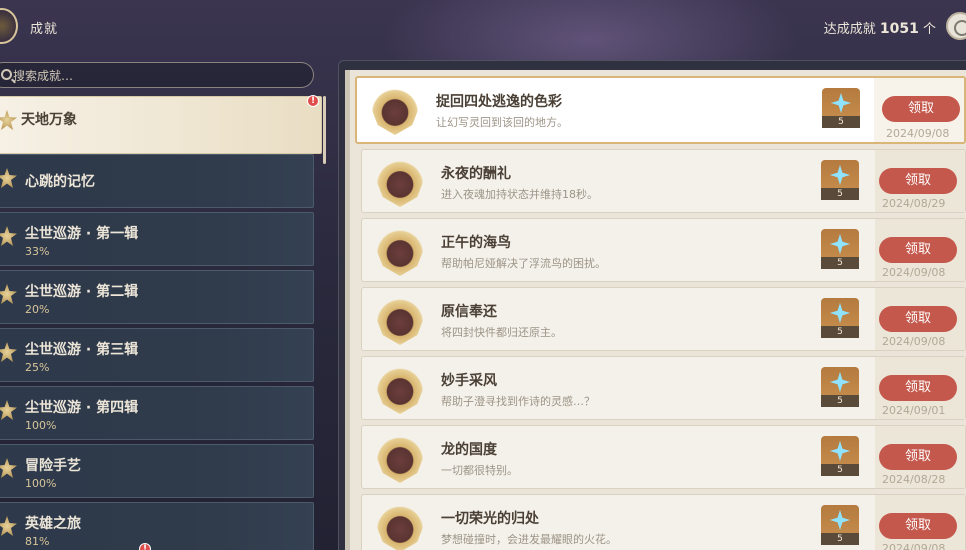 The width and height of the screenshot is (966, 550). What do you see at coordinates (956, 26) in the screenshot?
I see `close-icon` at bounding box center [956, 26].